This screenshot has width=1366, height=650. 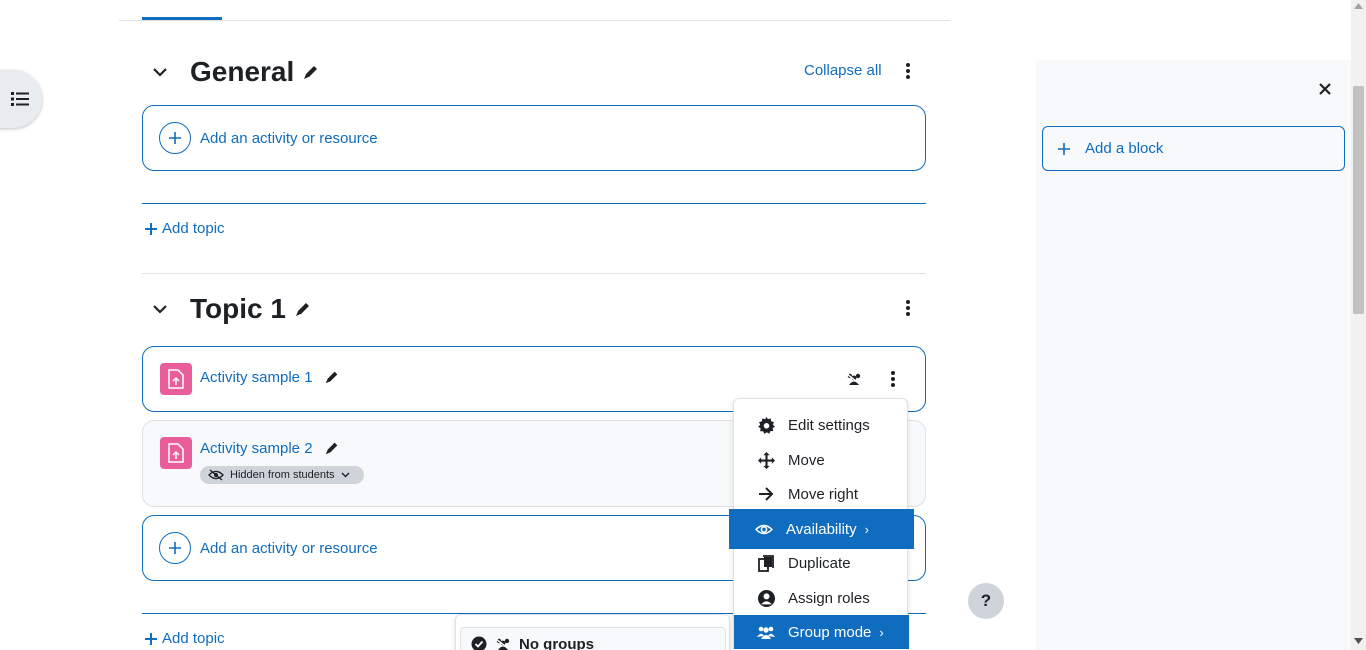 I want to click on eye-icon, so click(x=764, y=529).